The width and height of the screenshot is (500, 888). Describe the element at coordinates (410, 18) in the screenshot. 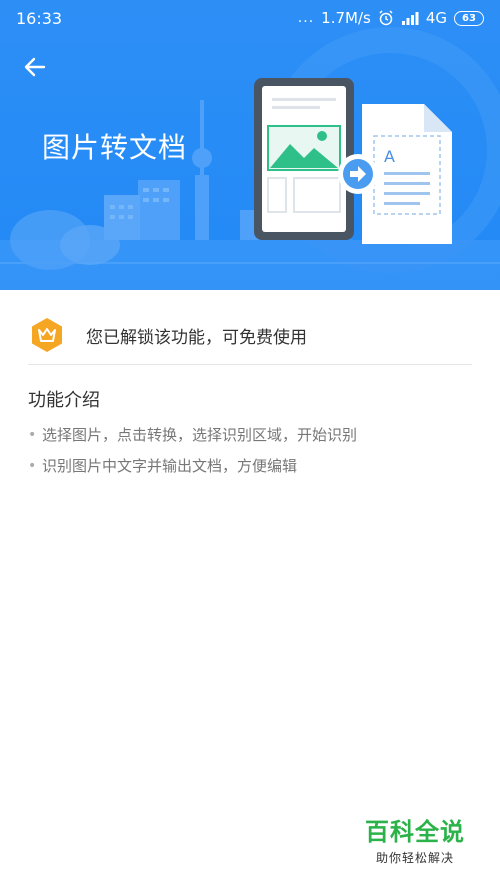

I see `hd-signal-icon` at that location.